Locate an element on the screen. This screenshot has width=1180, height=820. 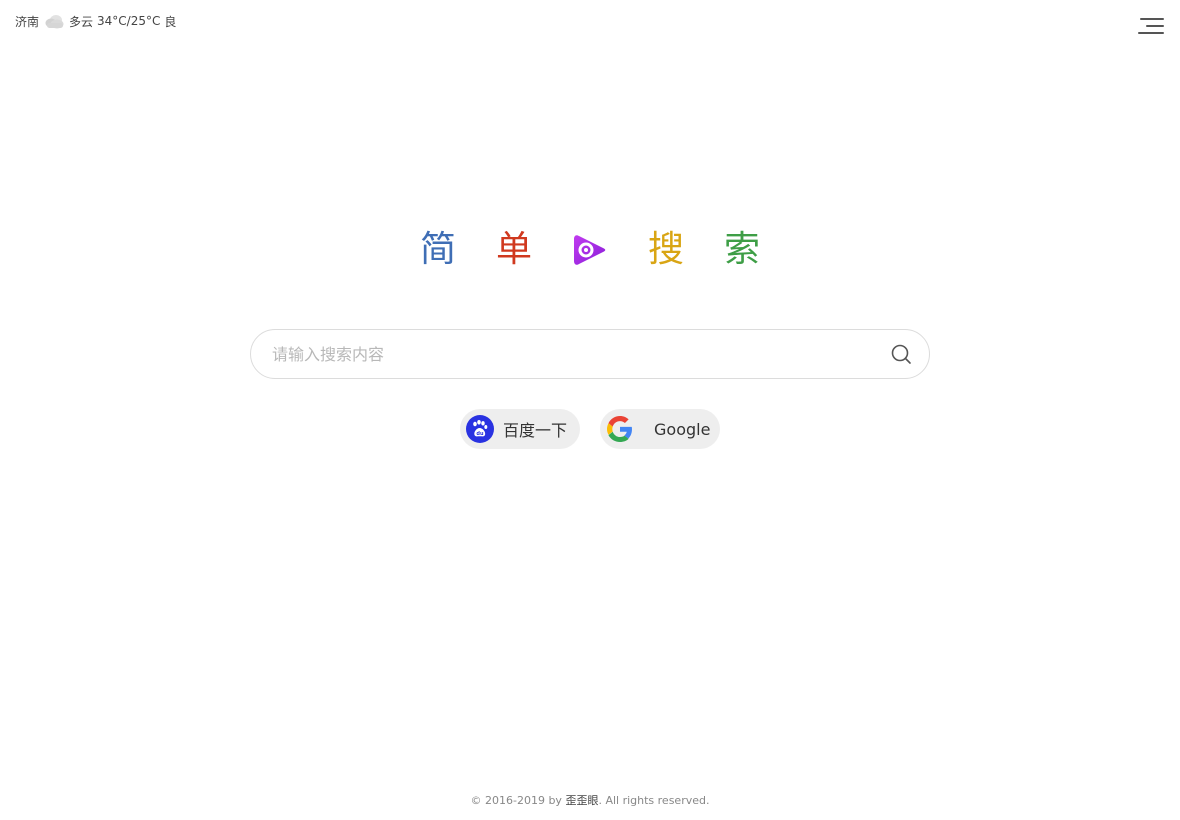
weather-condition: 多云 is located at coordinates (81, 21).